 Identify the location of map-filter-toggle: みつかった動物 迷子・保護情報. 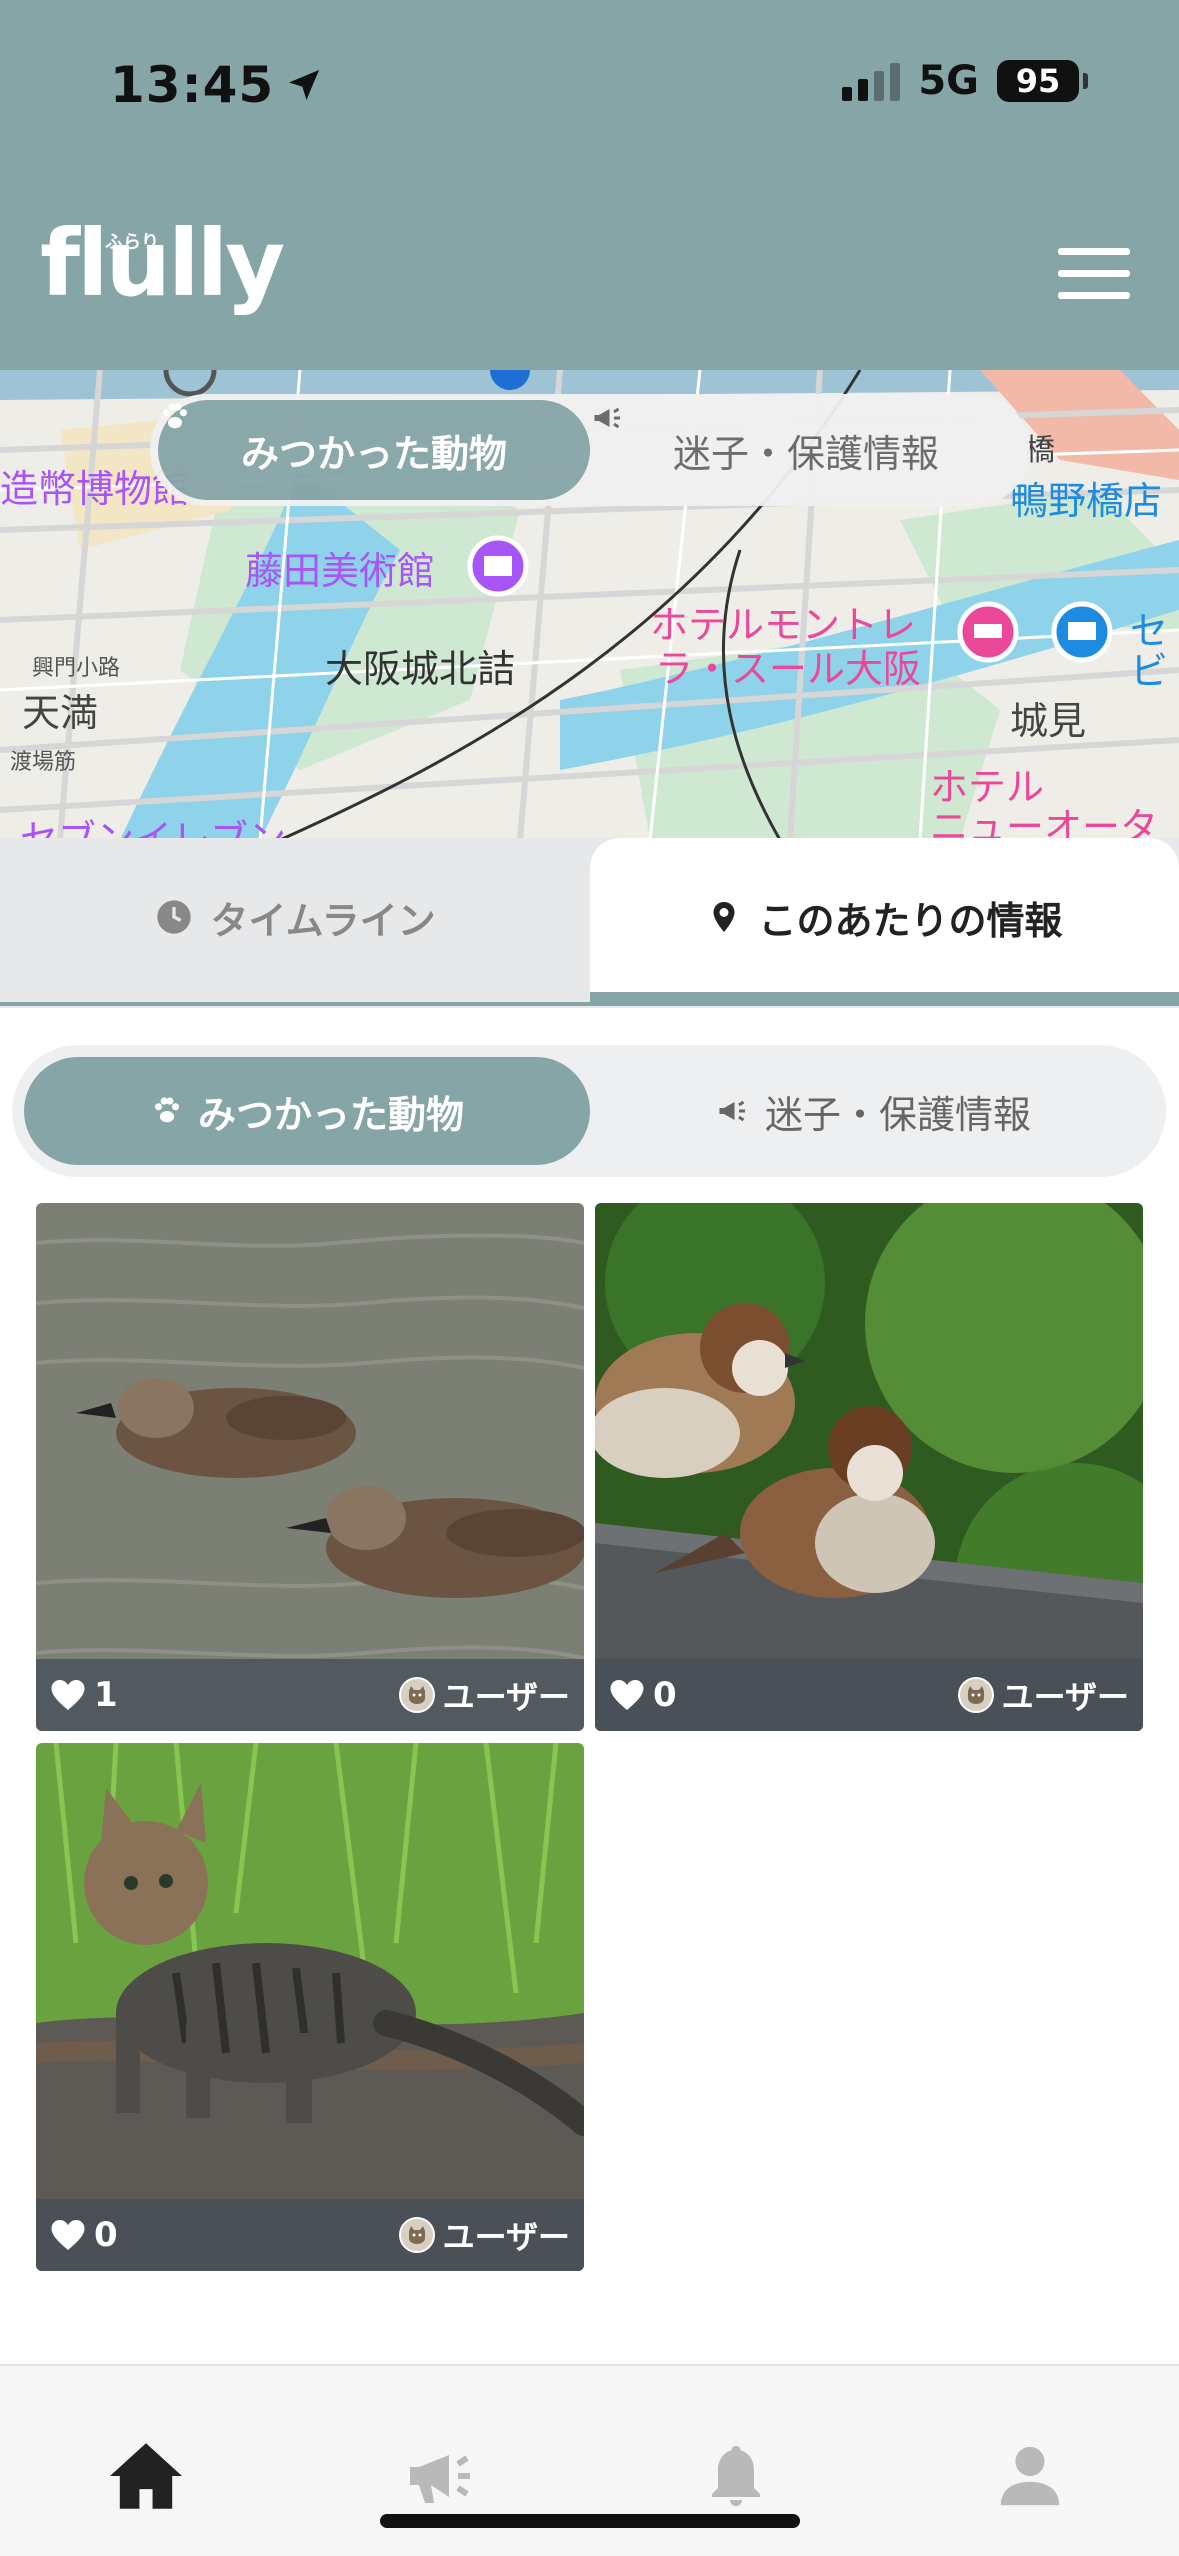
(590, 450).